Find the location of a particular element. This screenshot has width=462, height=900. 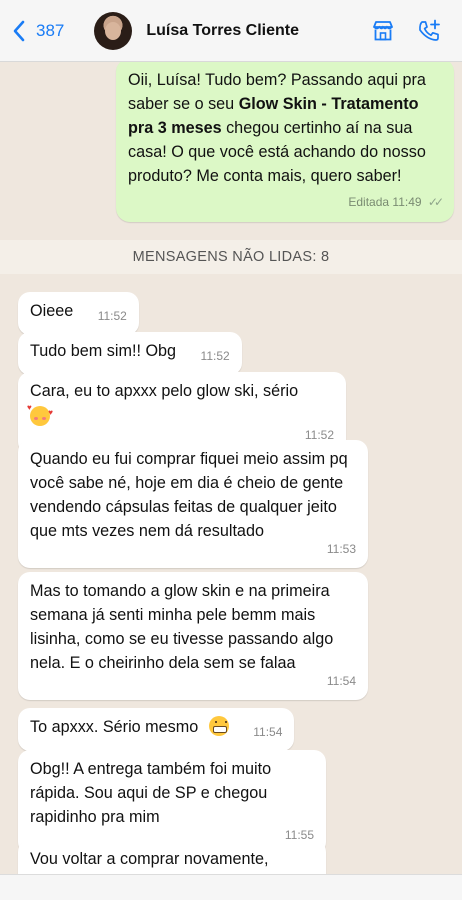

incoming-message: Vou voltar a comprar novamente, is located at coordinates (172, 857).